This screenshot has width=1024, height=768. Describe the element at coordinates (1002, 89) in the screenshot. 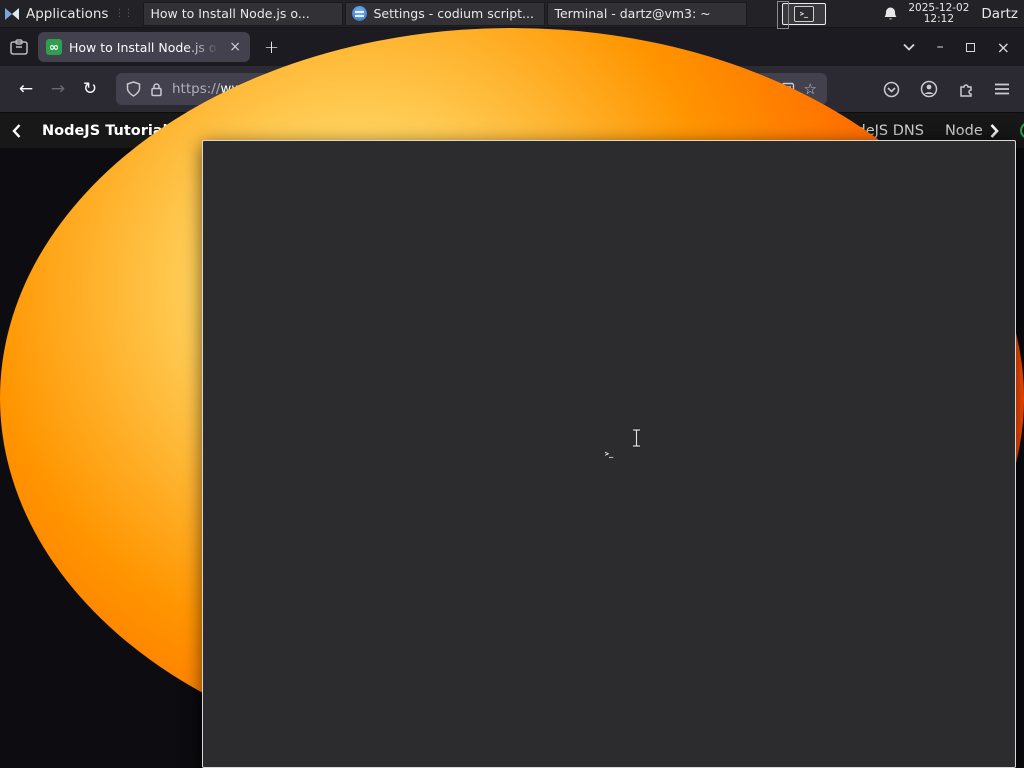

I see `menu-hamburger-icon` at that location.